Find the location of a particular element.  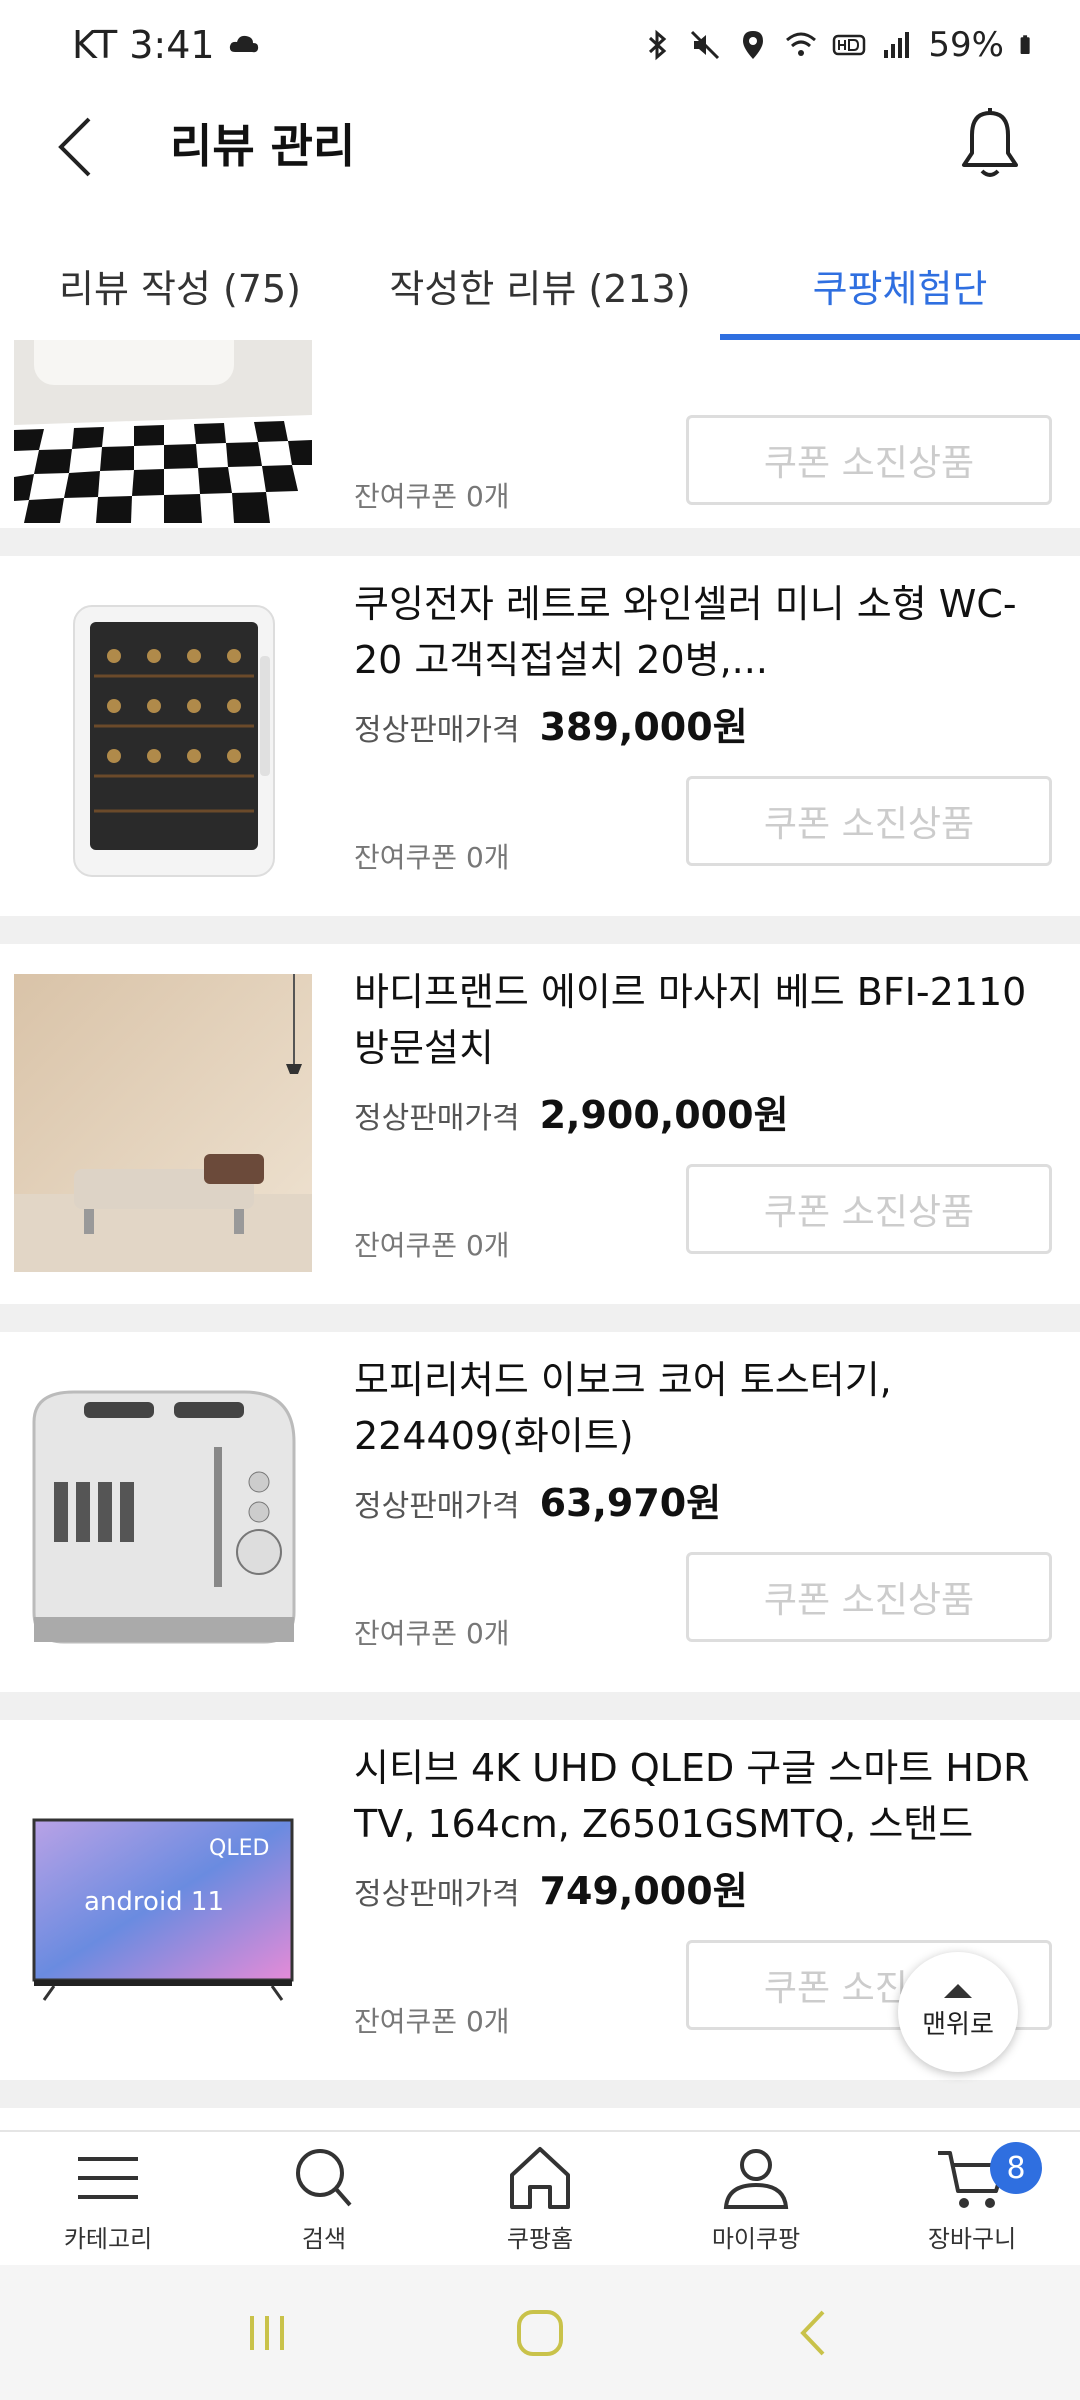

tv-brand-text: QLED is located at coordinates (239, 1848).